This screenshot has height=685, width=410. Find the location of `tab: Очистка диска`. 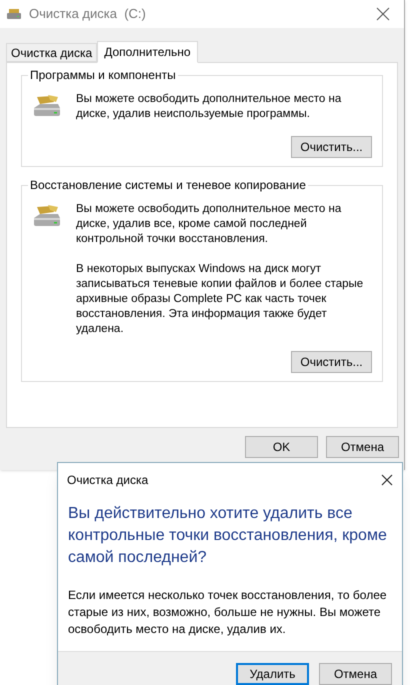

tab: Очистка диска is located at coordinates (52, 52).